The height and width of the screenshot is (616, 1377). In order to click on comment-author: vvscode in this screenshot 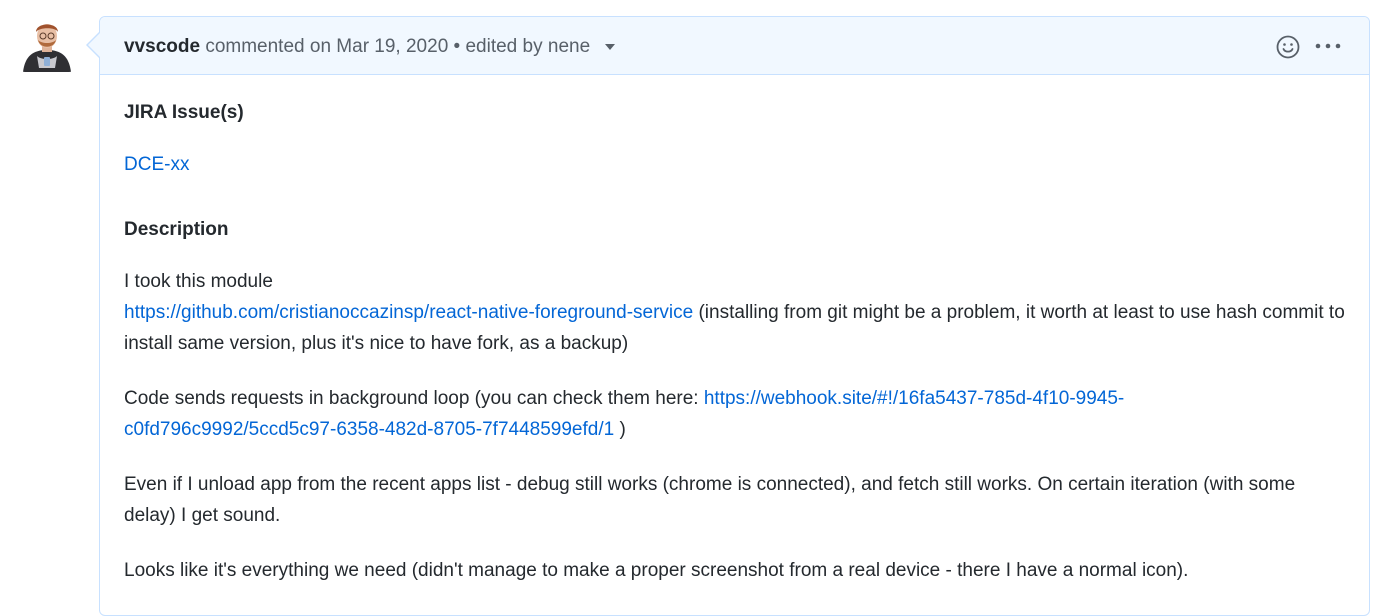, I will do `click(162, 46)`.